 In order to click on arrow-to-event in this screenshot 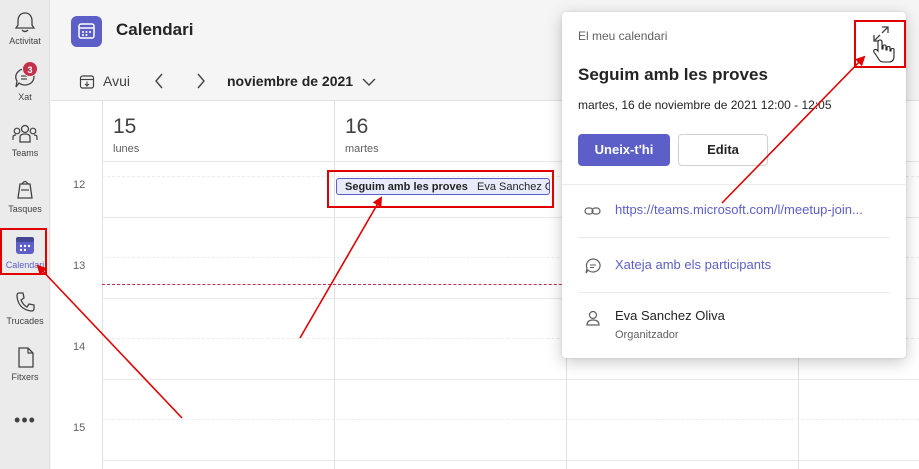, I will do `click(341, 267)`.